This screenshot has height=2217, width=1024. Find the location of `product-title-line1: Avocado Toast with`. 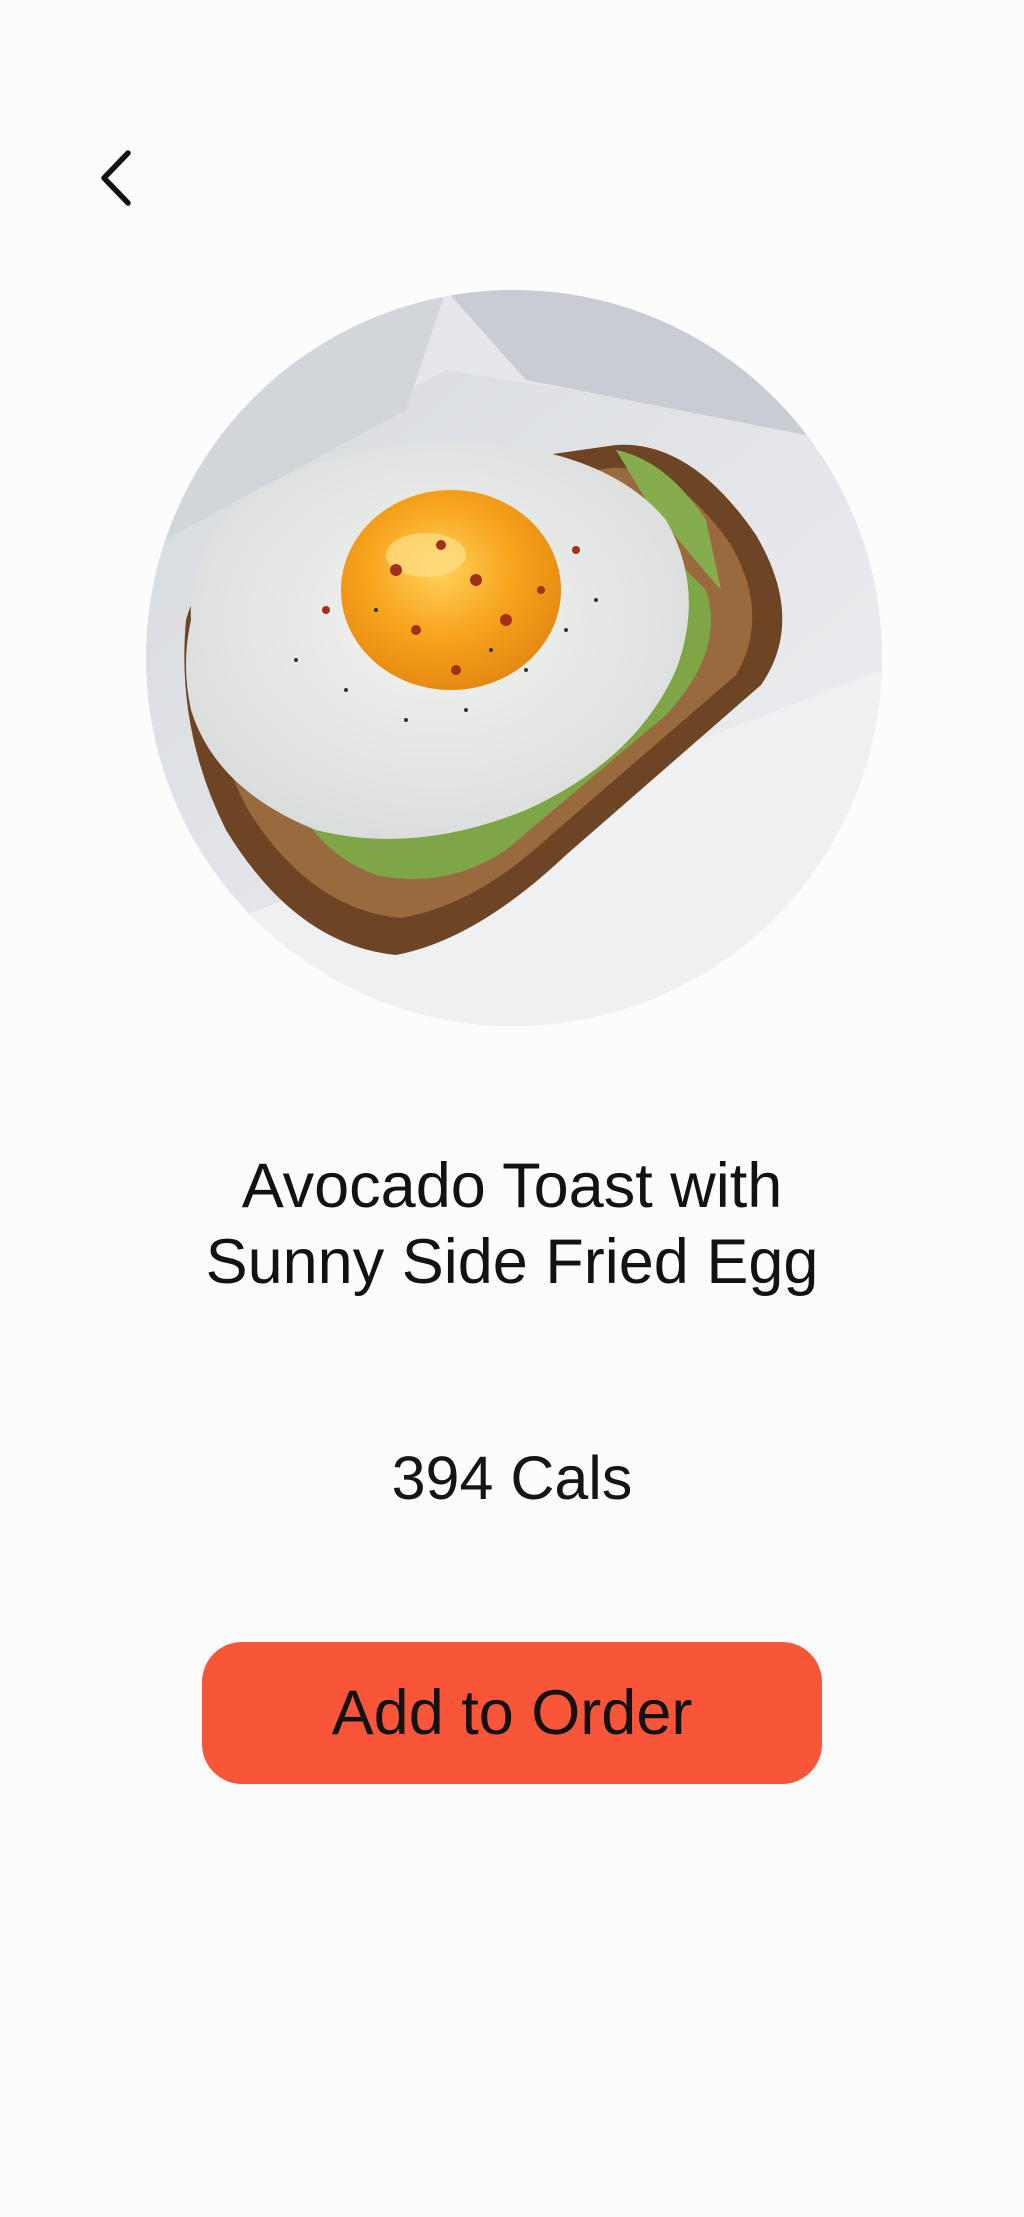

product-title-line1: Avocado Toast with is located at coordinates (512, 1186).